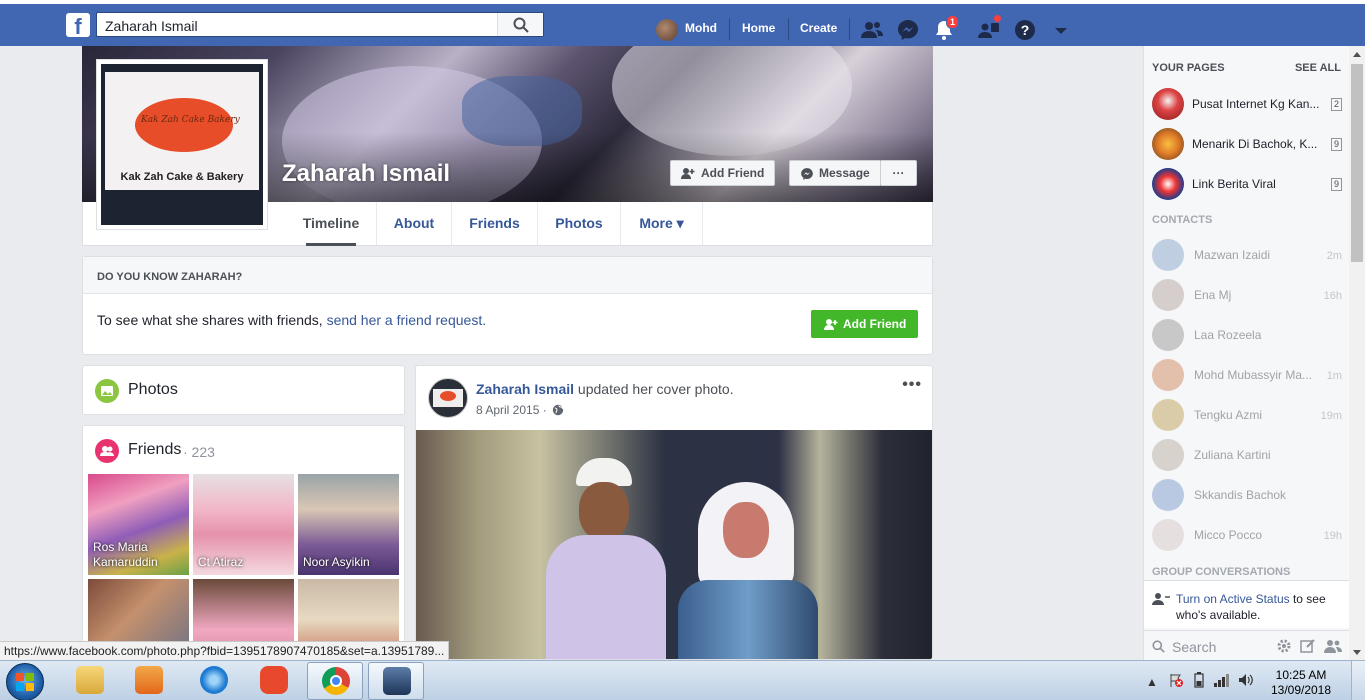 The image size is (1365, 700). Describe the element at coordinates (366, 174) in the screenshot. I see `profile-name: Zaharah Ismail` at that location.